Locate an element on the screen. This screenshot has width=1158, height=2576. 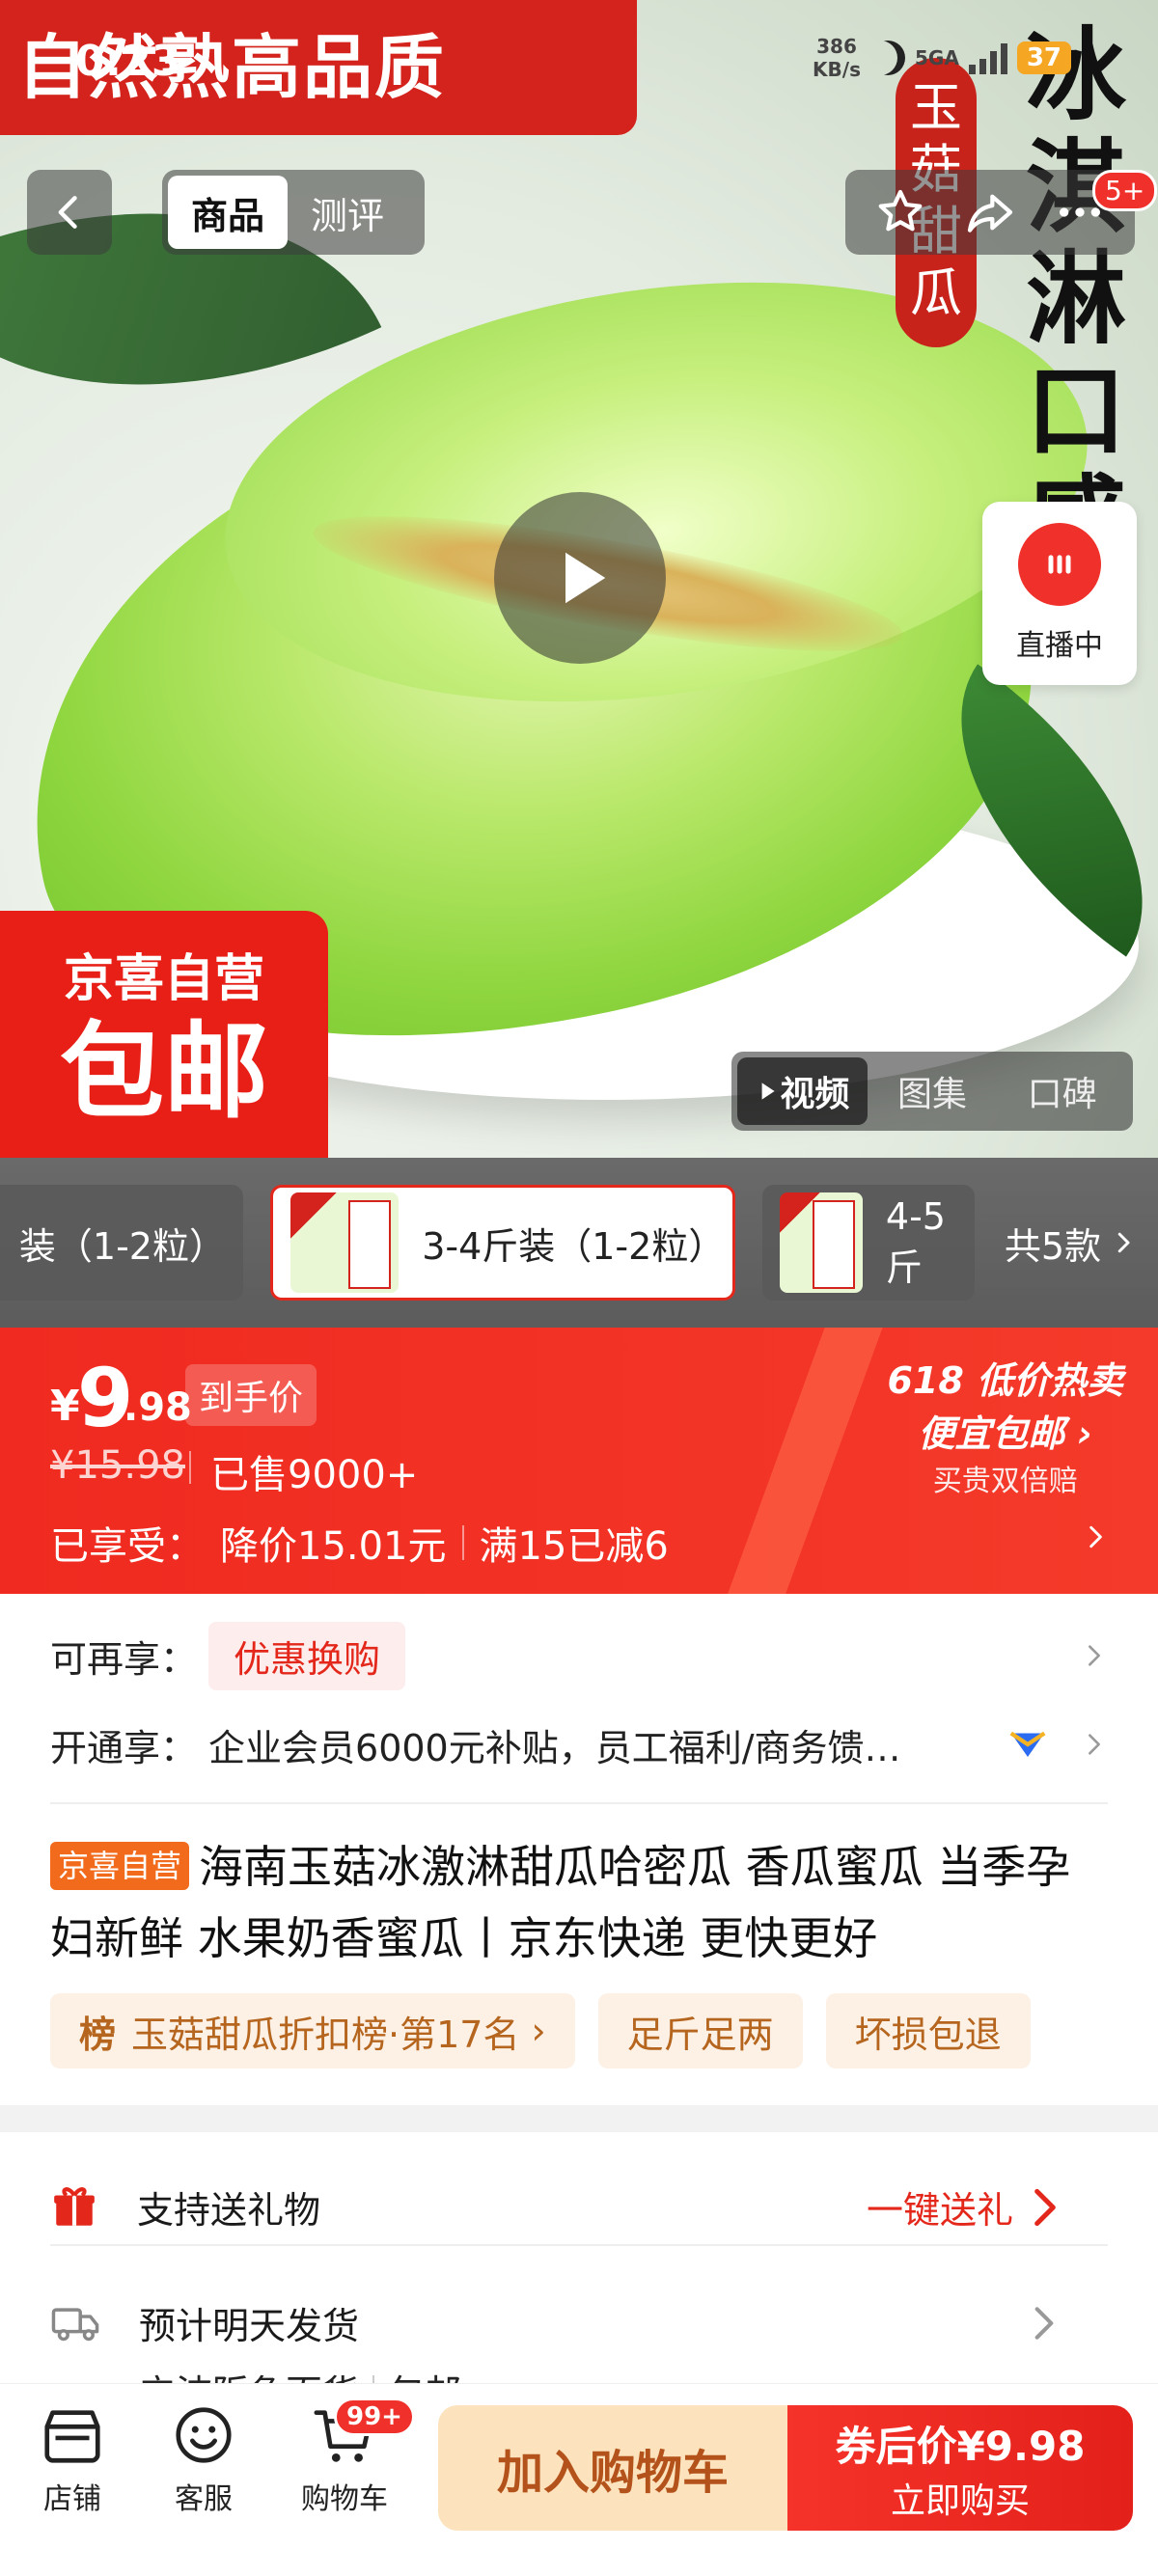
discount-summary: 已享受： 降价15.01元 满15已减6 is located at coordinates (359, 1543).